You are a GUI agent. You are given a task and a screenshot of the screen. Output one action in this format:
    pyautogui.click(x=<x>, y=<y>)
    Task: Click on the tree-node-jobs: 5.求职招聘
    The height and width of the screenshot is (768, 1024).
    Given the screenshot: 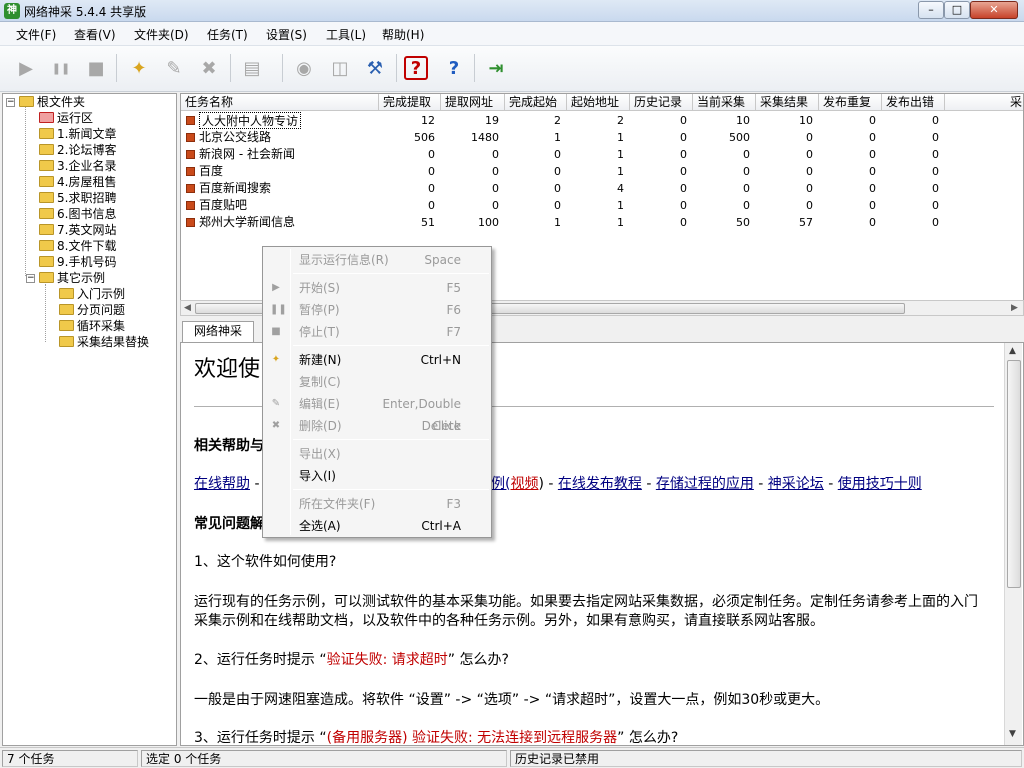 What is the action you would take?
    pyautogui.click(x=77, y=198)
    